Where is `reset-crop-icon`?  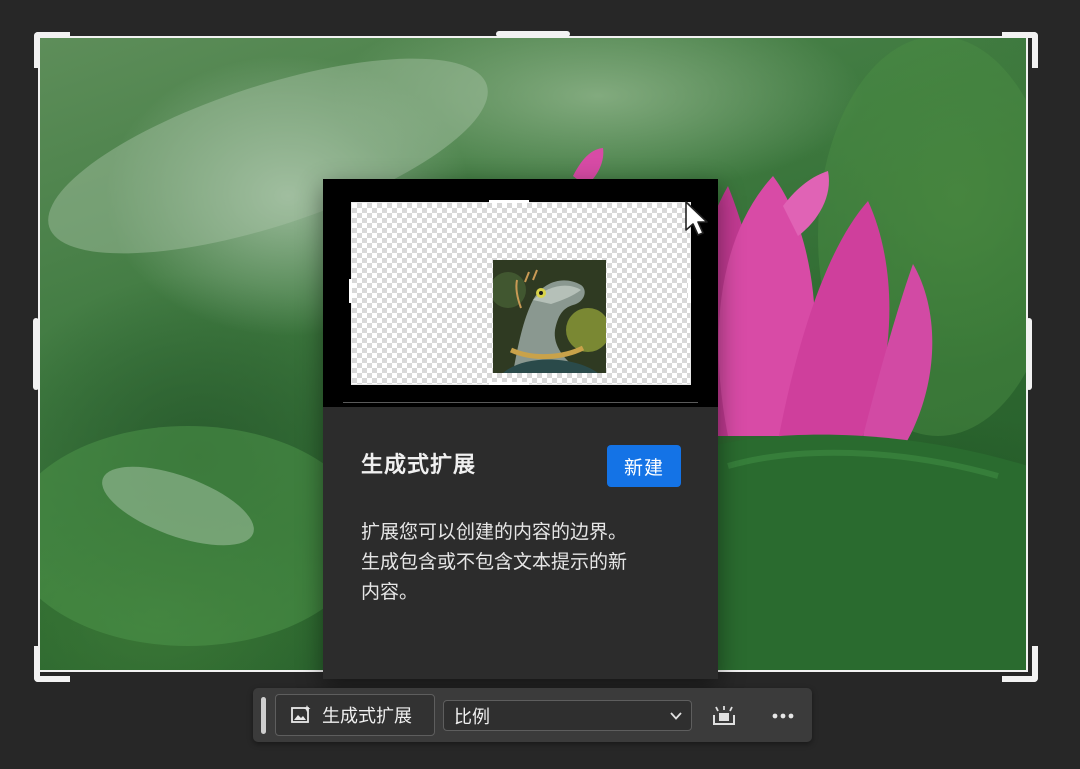
reset-crop-icon is located at coordinates (724, 715).